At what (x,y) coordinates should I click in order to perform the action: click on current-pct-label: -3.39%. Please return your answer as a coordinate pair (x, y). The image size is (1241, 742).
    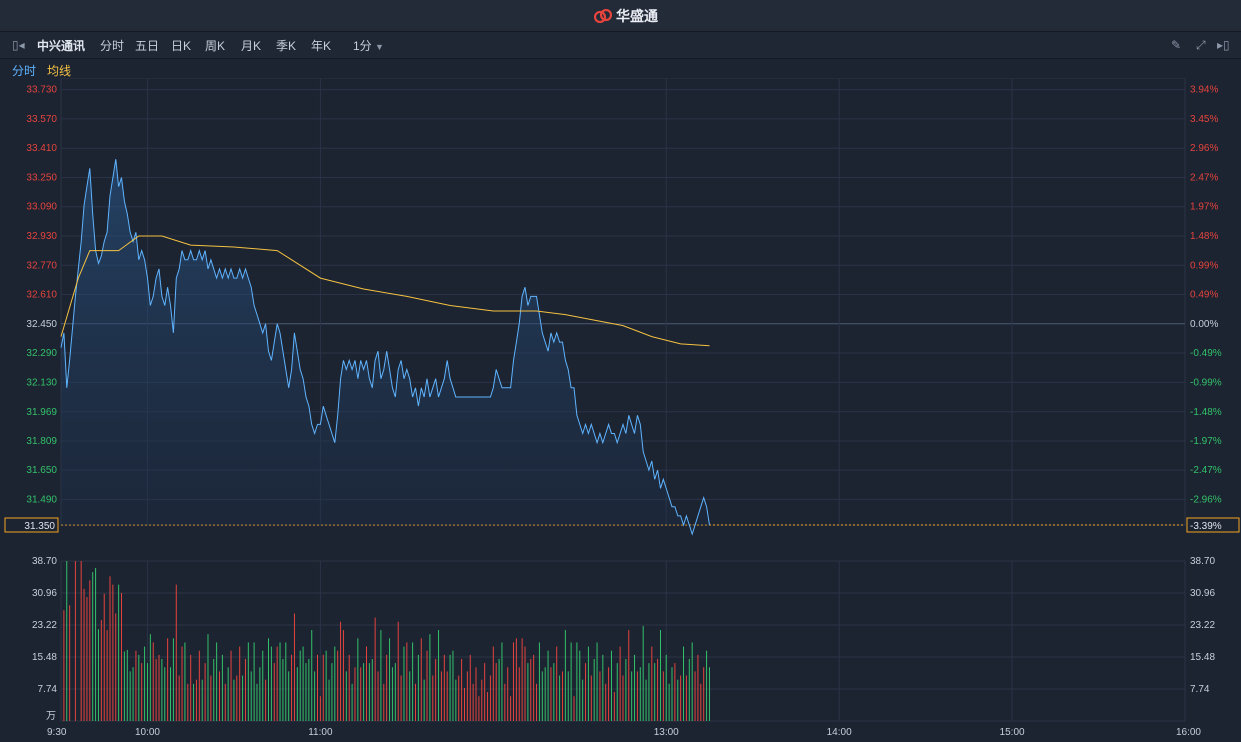
    Looking at the image, I should click on (1206, 526).